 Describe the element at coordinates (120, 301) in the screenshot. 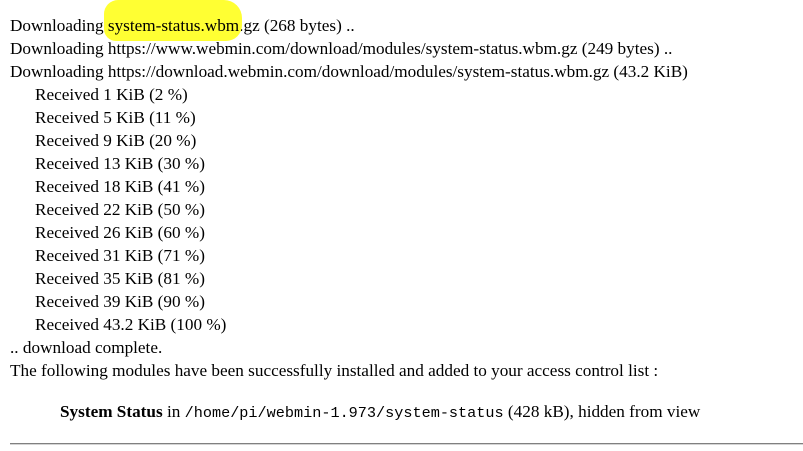

I see `progress-line: Received 39 KiB (90 %)` at that location.